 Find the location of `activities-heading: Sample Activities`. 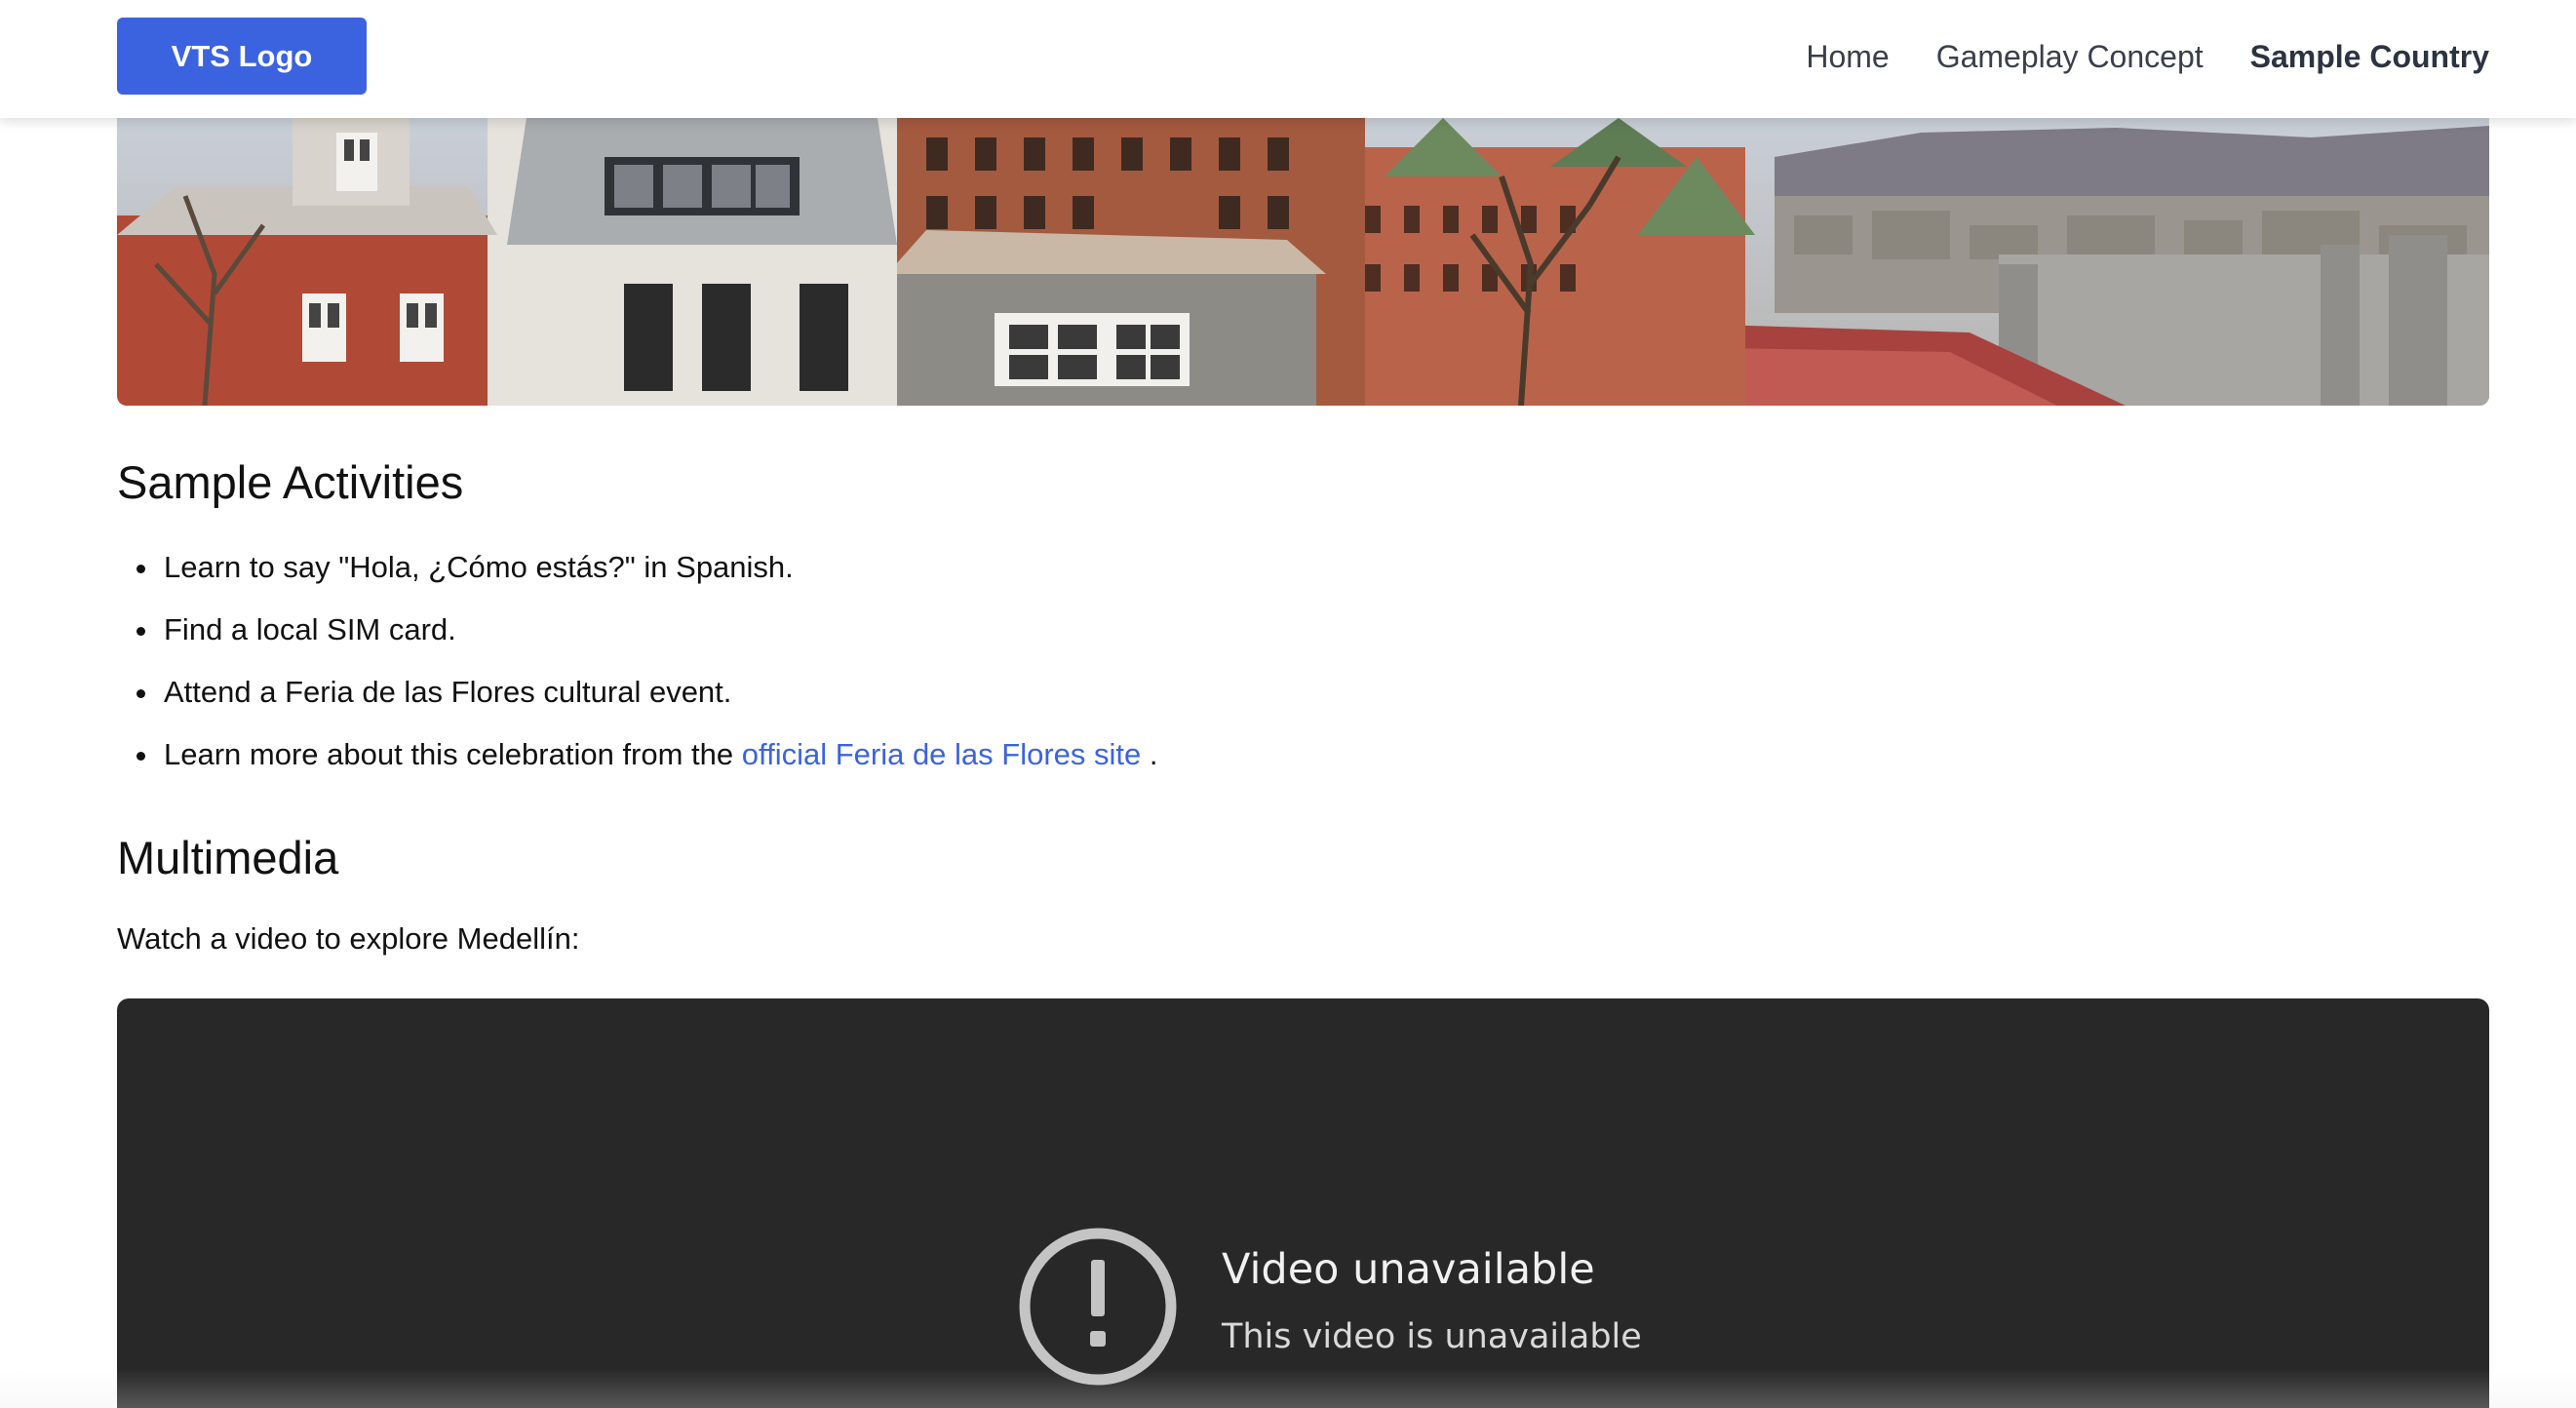

activities-heading: Sample Activities is located at coordinates (290, 482).